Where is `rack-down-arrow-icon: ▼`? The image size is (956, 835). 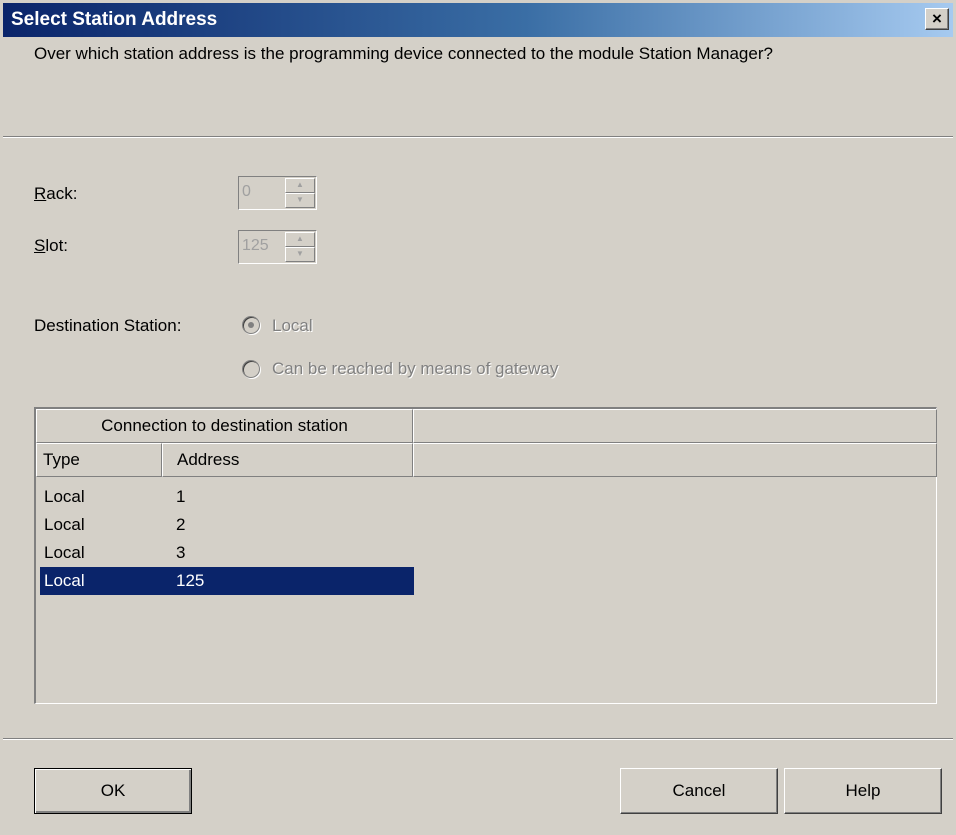 rack-down-arrow-icon: ▼ is located at coordinates (300, 200).